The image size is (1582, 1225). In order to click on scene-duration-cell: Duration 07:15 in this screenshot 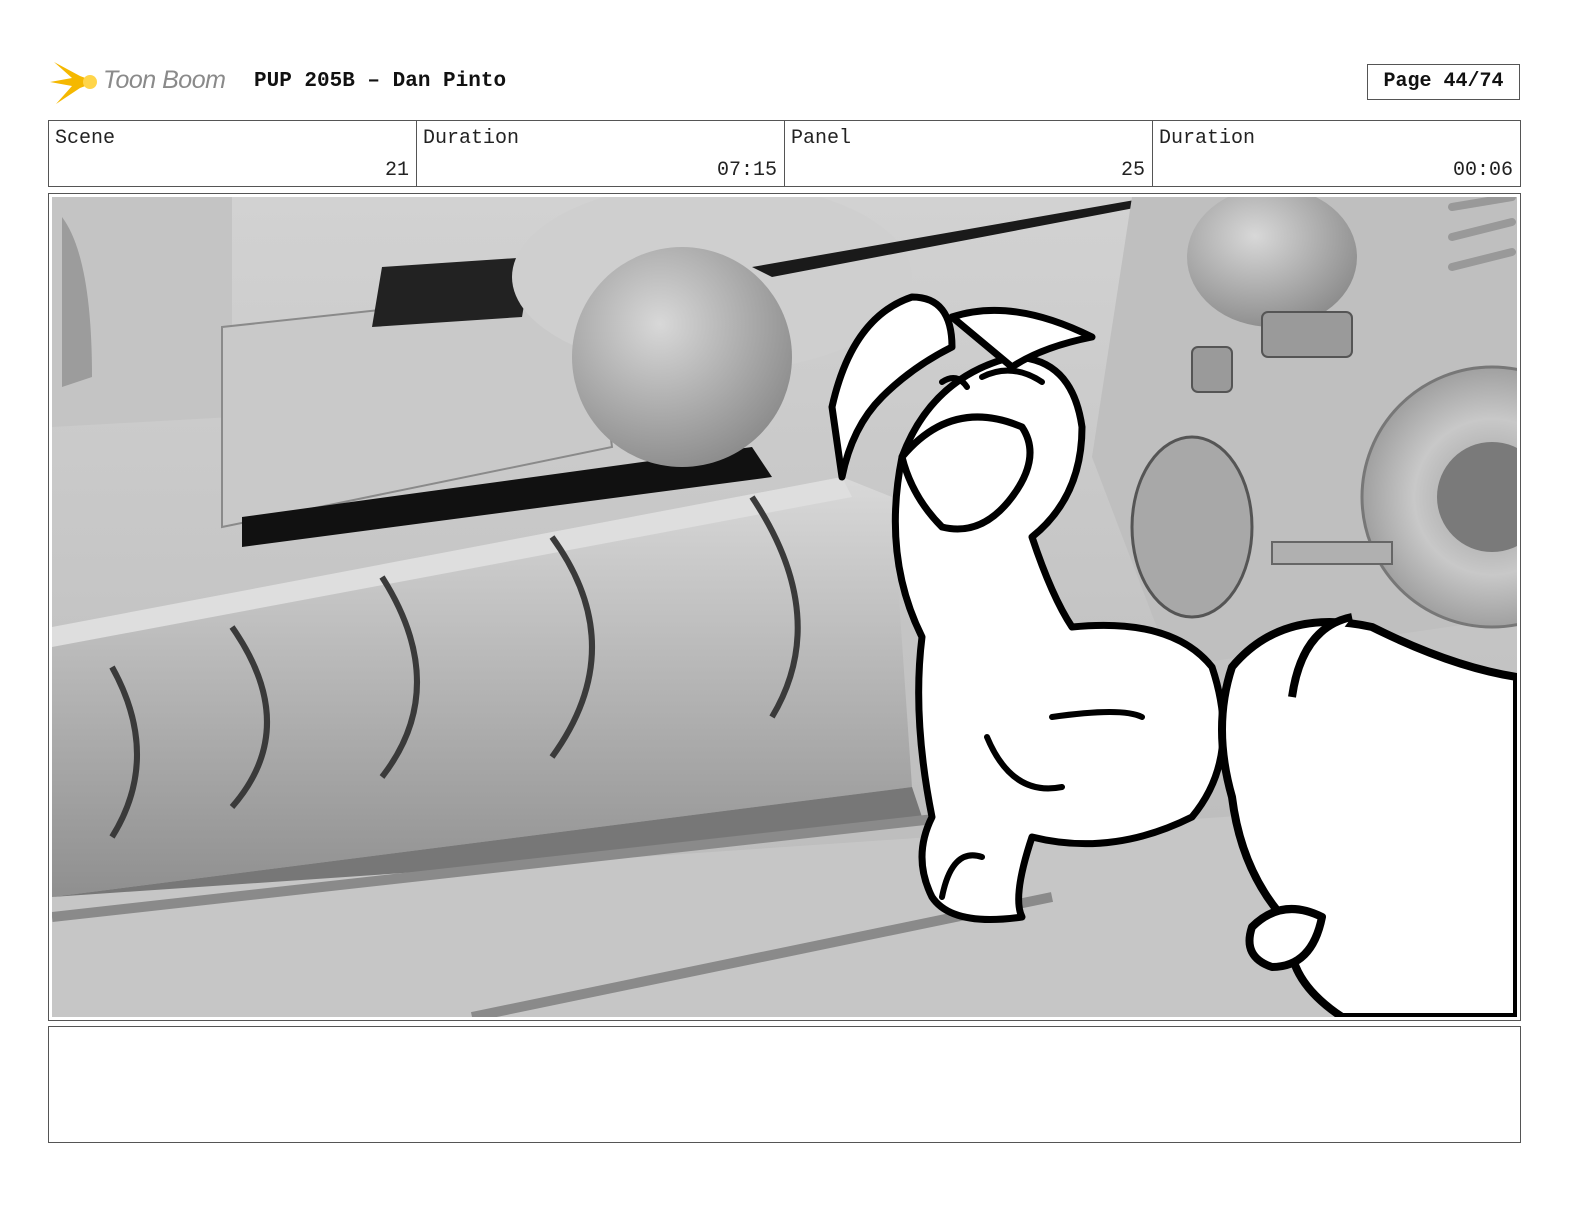, I will do `click(601, 153)`.